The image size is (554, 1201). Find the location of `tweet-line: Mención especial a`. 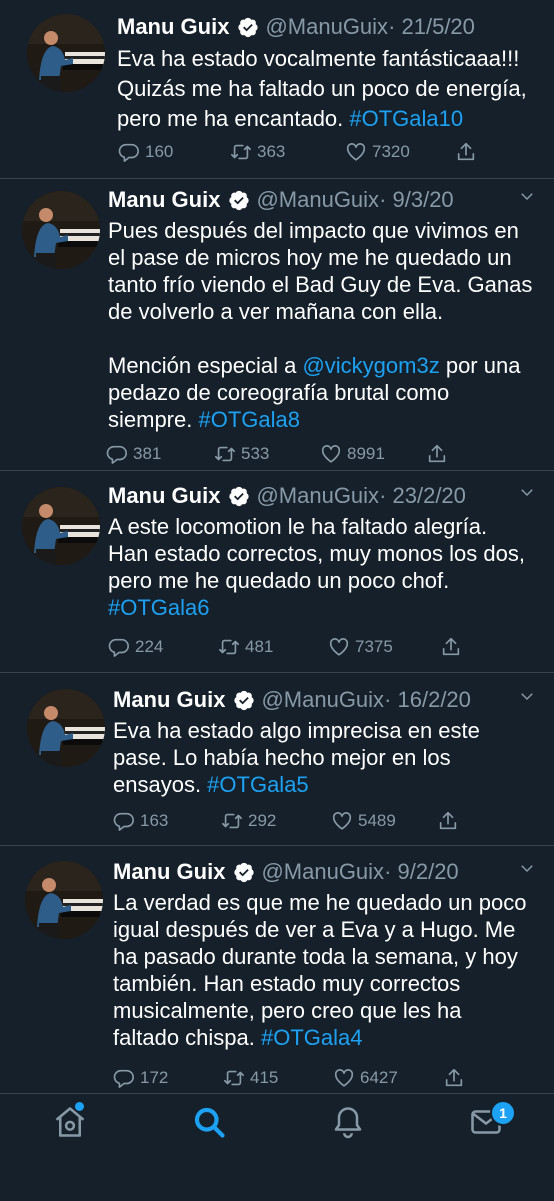

tweet-line: Mención especial a is located at coordinates (205, 365).